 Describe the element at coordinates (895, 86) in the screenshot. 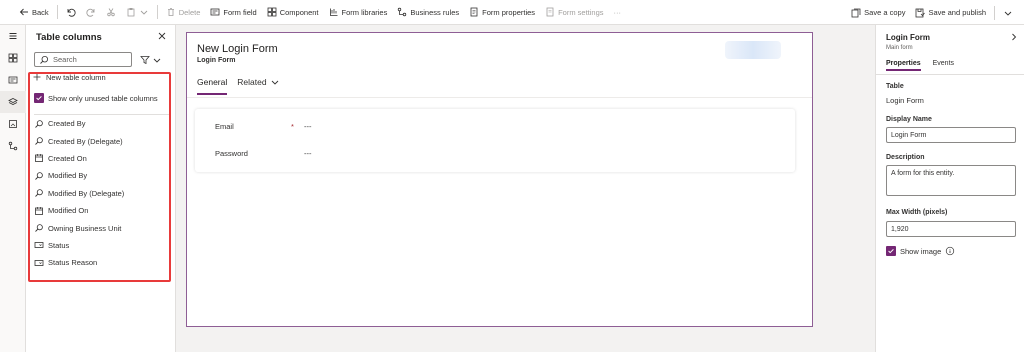

I see `table-label: Table` at that location.